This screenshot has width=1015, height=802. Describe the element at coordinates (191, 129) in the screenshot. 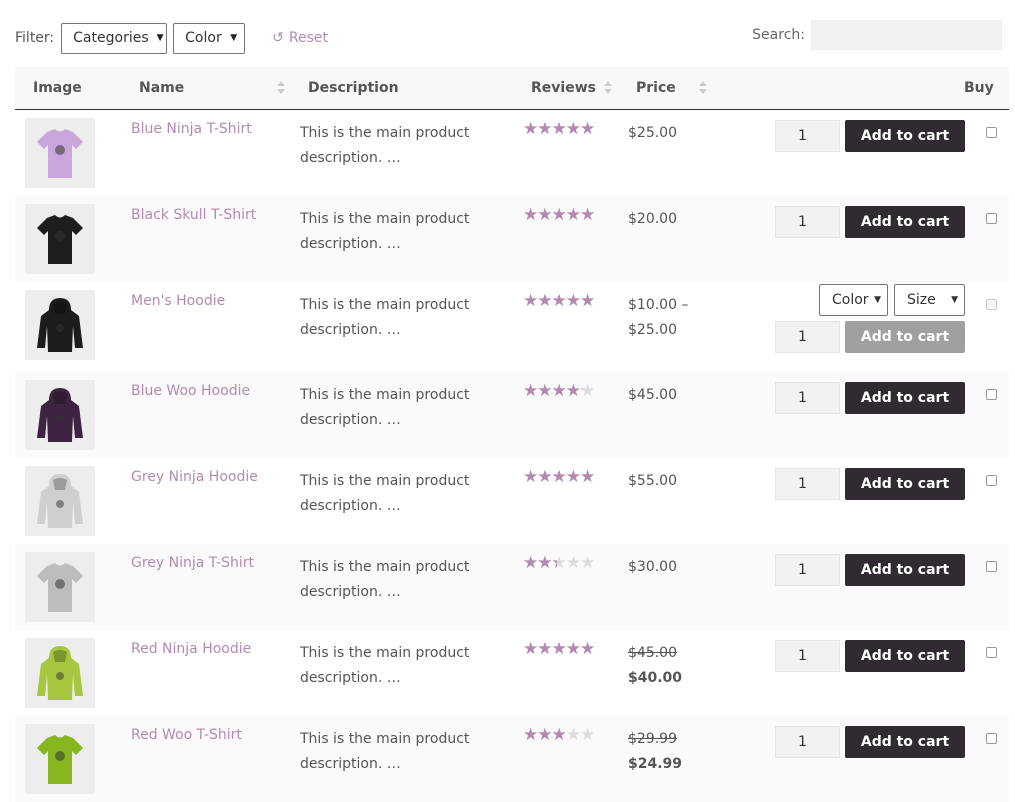

I see `product-name-link: Blue Ninja T-Shirt` at that location.